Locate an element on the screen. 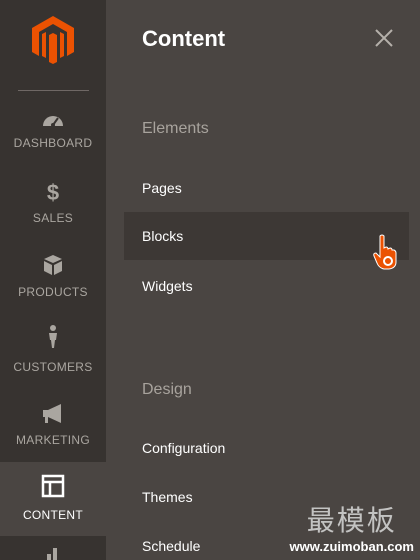  magento-logo-icon is located at coordinates (53, 40).